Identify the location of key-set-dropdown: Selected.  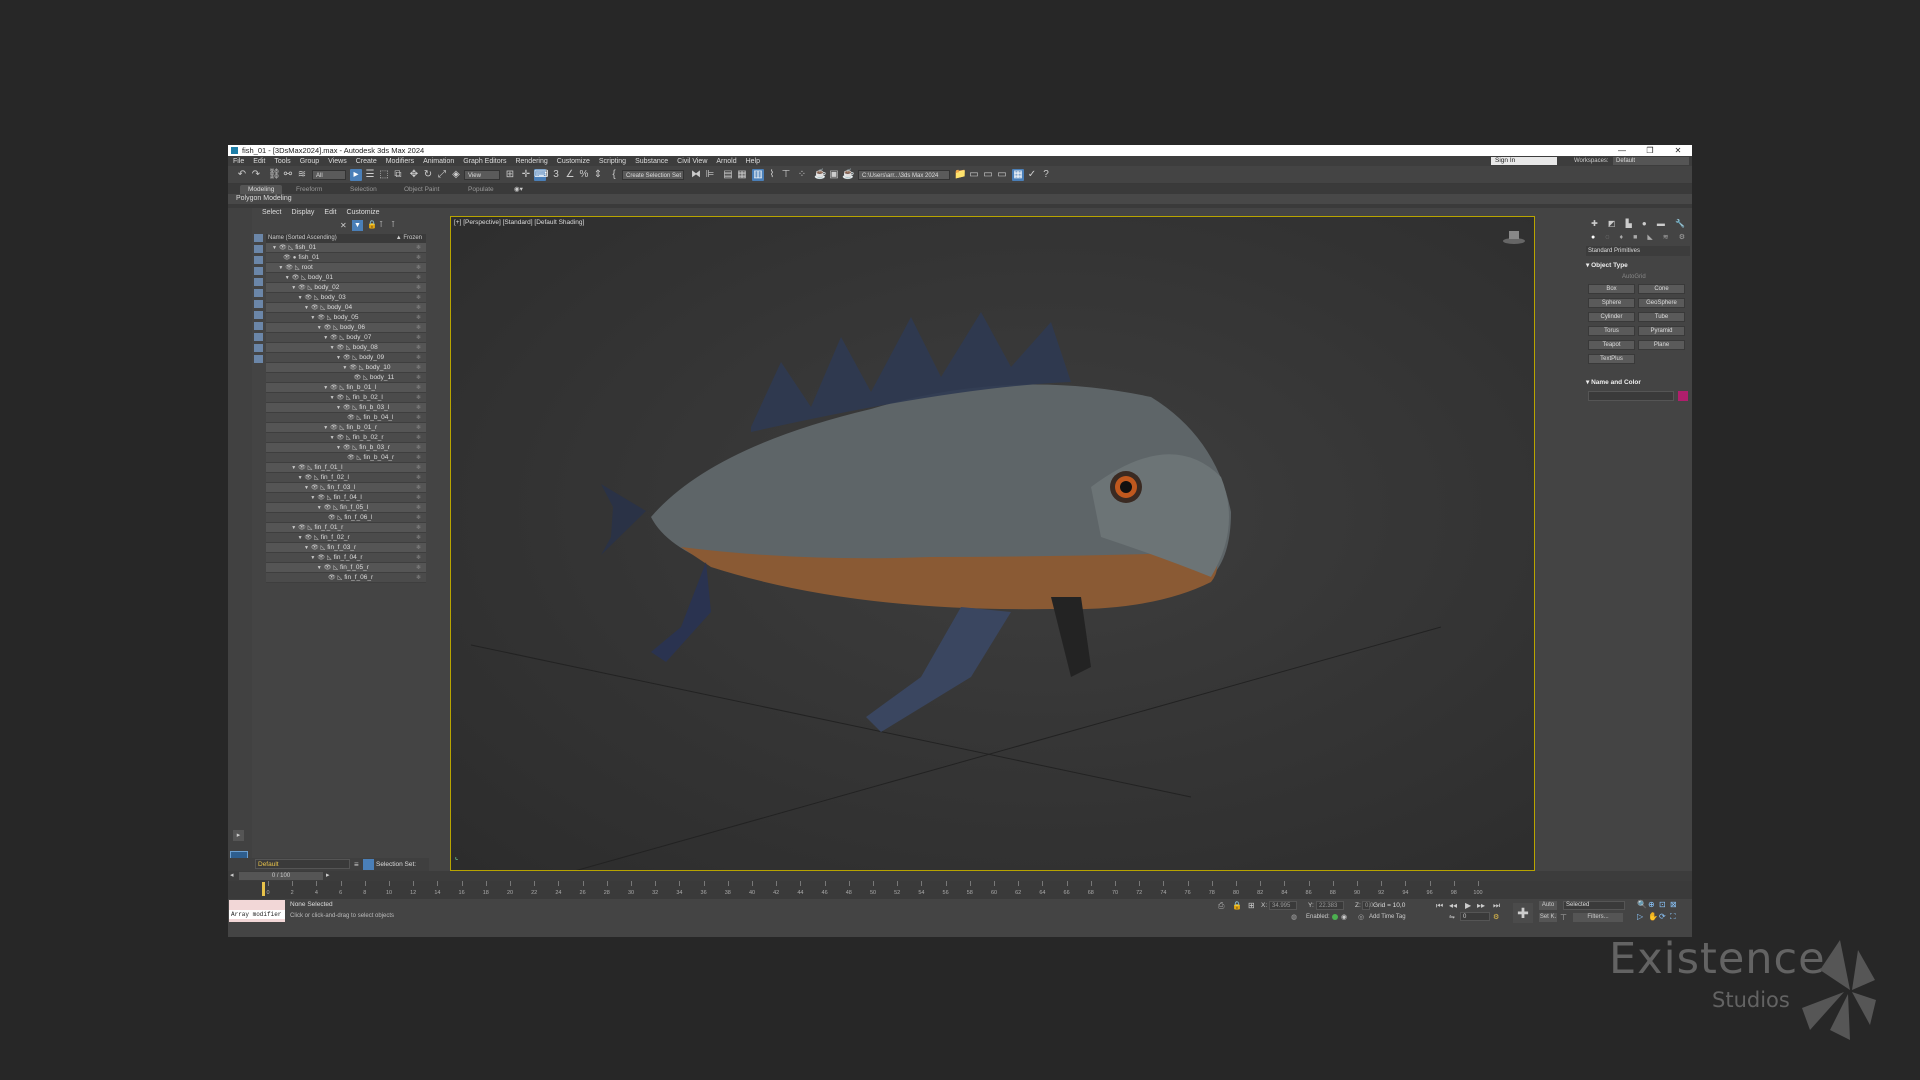
(1594, 905).